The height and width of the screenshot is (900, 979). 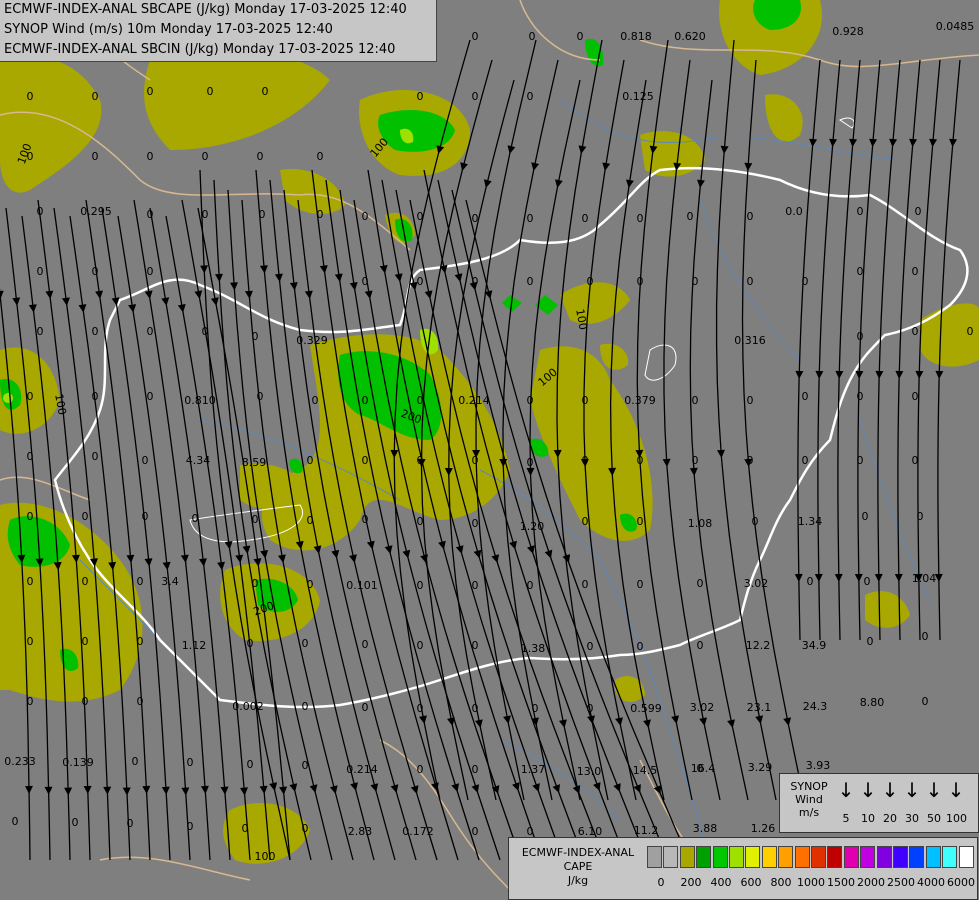 What do you see at coordinates (362, 585) in the screenshot?
I see `cin-value-label: 0.101` at bounding box center [362, 585].